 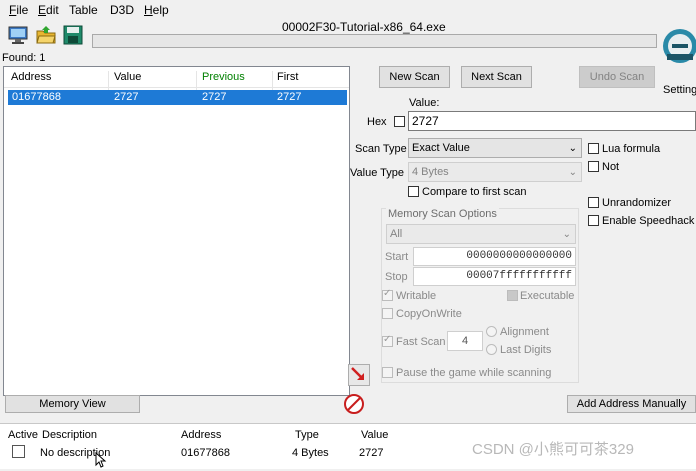 What do you see at coordinates (631, 149) in the screenshot?
I see `lua-formula-label: Lua formula` at bounding box center [631, 149].